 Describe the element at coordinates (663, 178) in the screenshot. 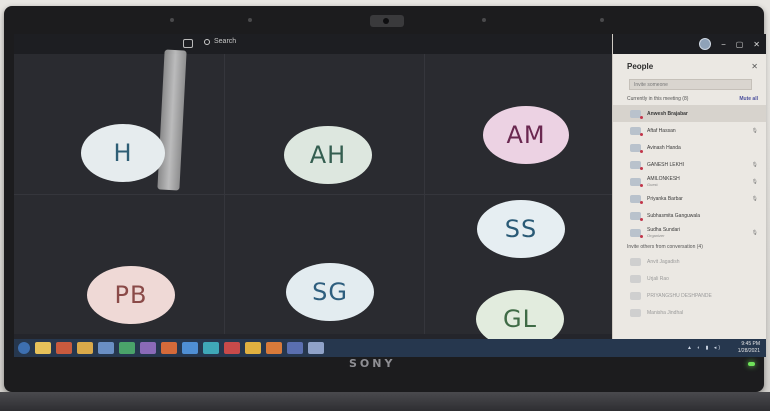

I see `participant-name-text: AMILONKESH` at that location.